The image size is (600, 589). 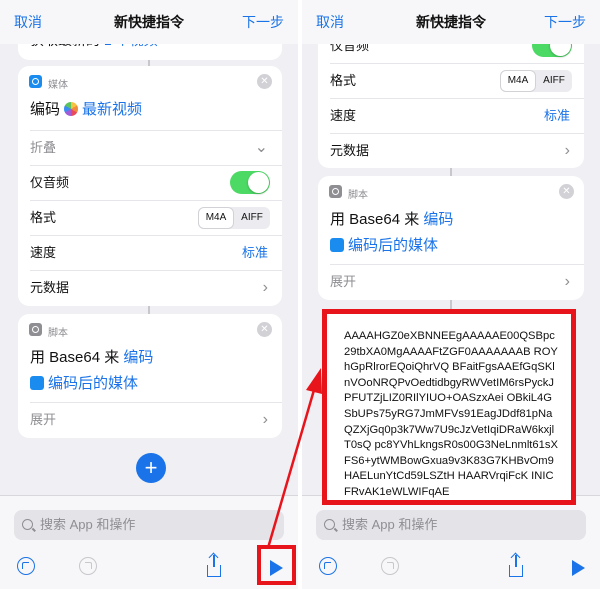 What do you see at coordinates (261, 147) in the screenshot?
I see `chevron-down-icon: ⌄` at bounding box center [261, 147].